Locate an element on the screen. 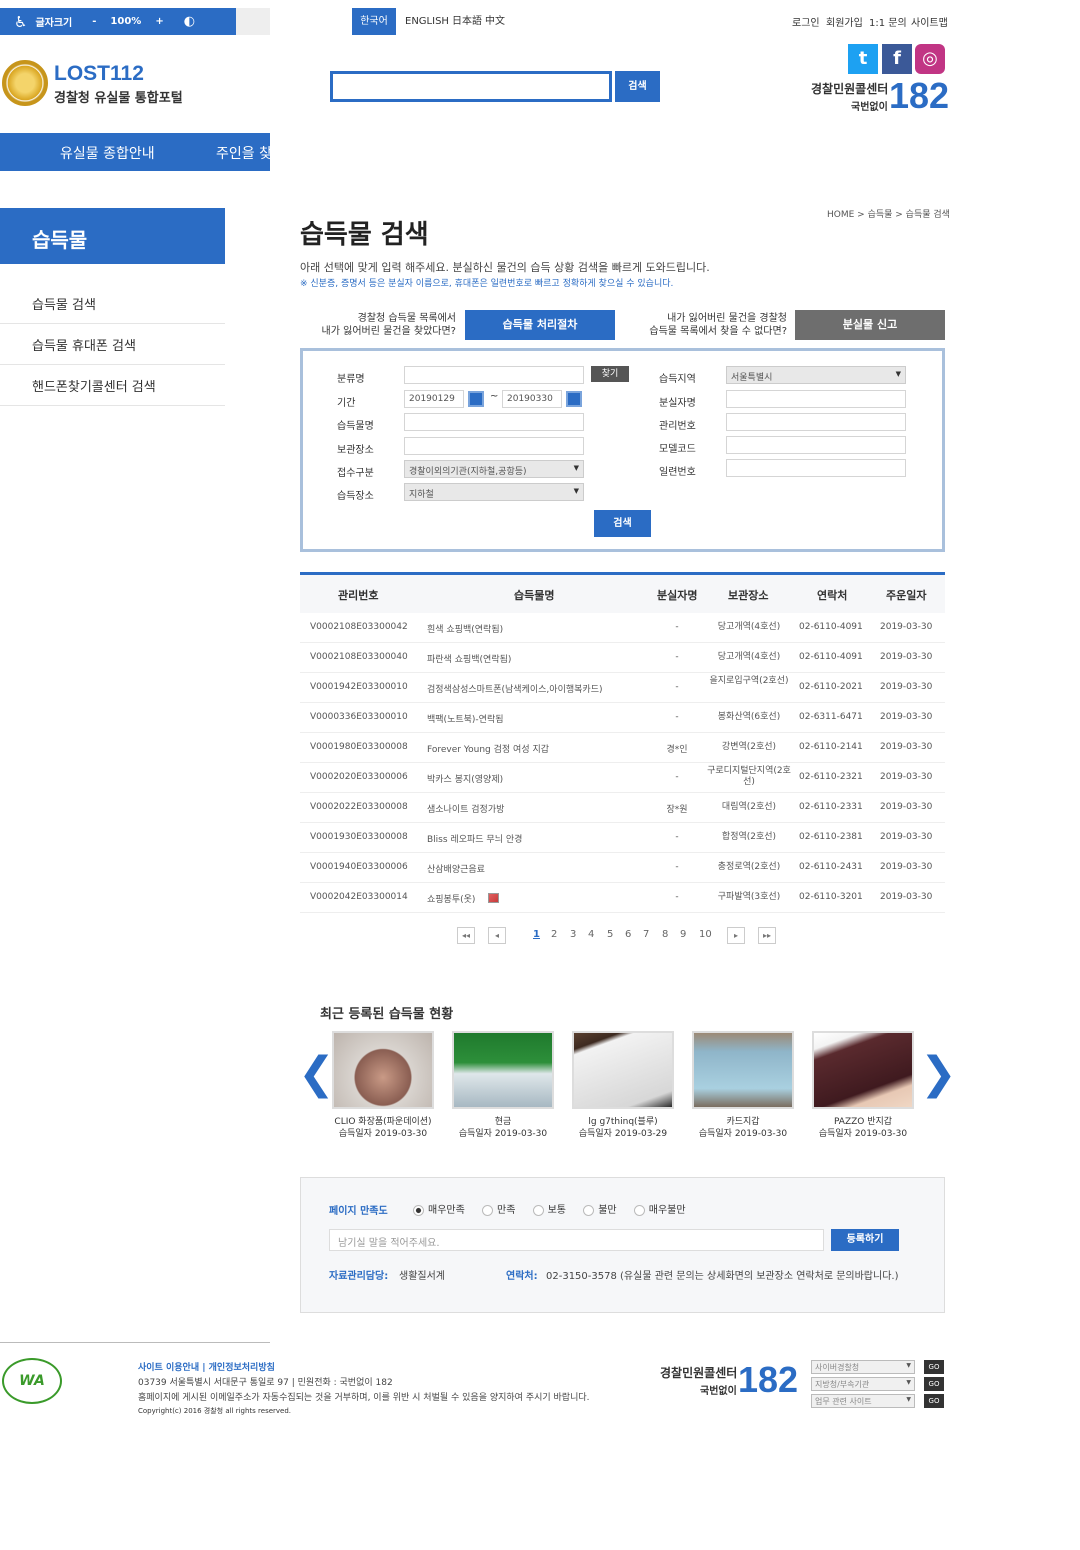 The image size is (1080, 1550). sitemap-link: 사이트맵 is located at coordinates (929, 21).